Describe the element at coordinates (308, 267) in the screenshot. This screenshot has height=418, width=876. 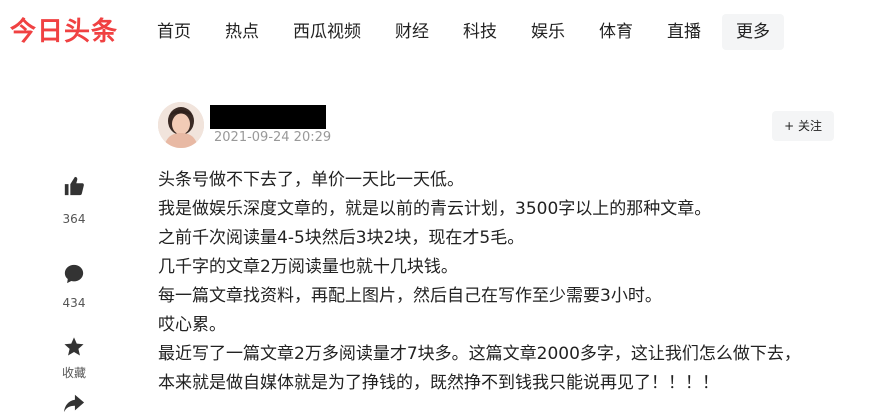
I see `article-paragraph: 几千字的文章2万阅读量也就十几块钱。` at that location.